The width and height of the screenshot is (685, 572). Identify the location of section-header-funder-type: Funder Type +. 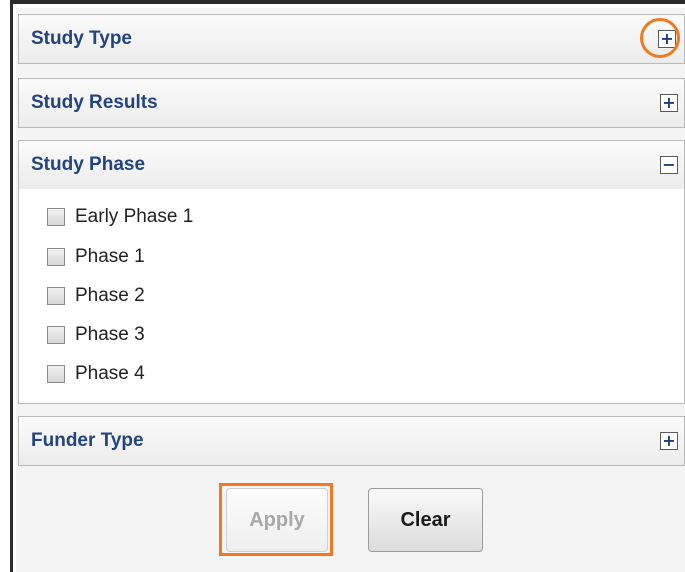
(351, 441).